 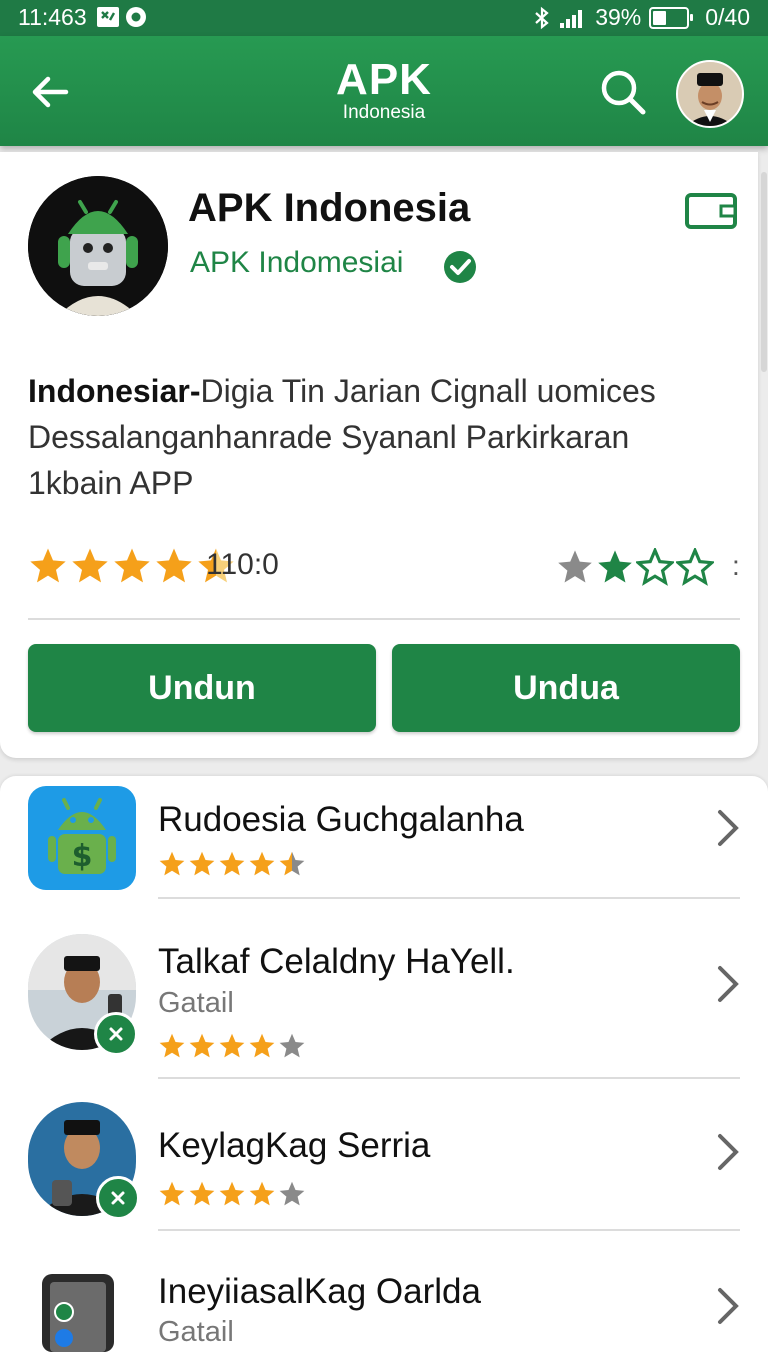 What do you see at coordinates (618, 17) in the screenshot?
I see `battery-percent: 39%` at bounding box center [618, 17].